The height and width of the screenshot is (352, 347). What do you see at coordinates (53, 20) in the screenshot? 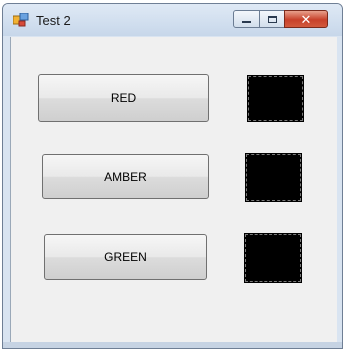
I see `window-title: Test 2` at bounding box center [53, 20].